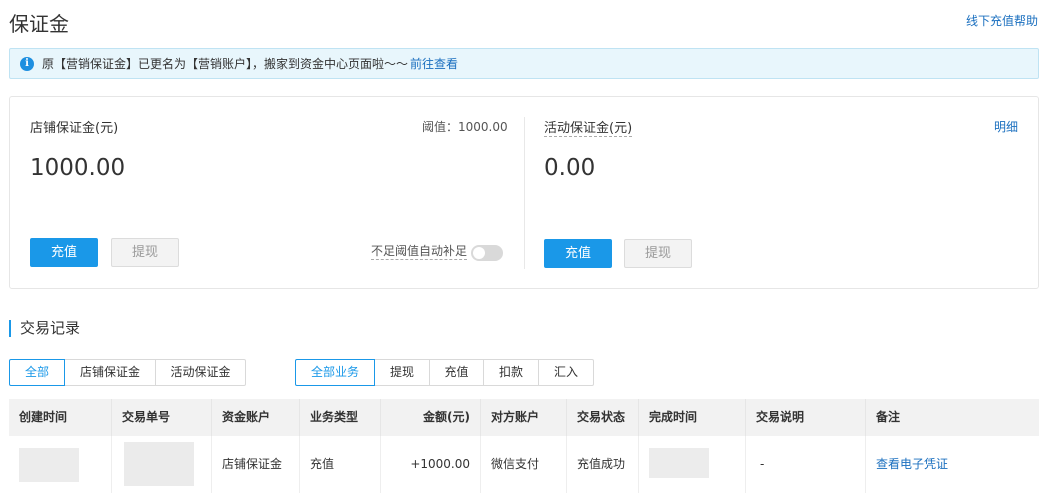  I want to click on col-transaction-no: 交易单号, so click(162, 417).